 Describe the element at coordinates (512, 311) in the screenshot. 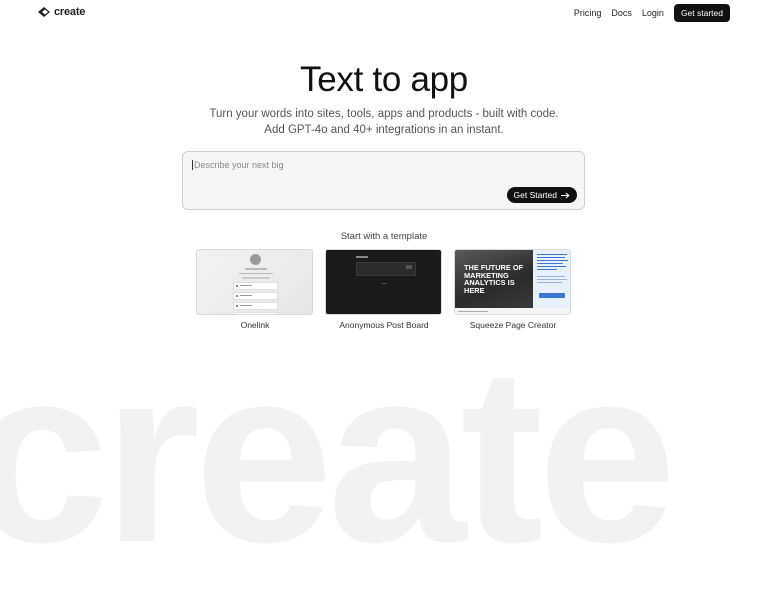

I see `preview-footer` at that location.